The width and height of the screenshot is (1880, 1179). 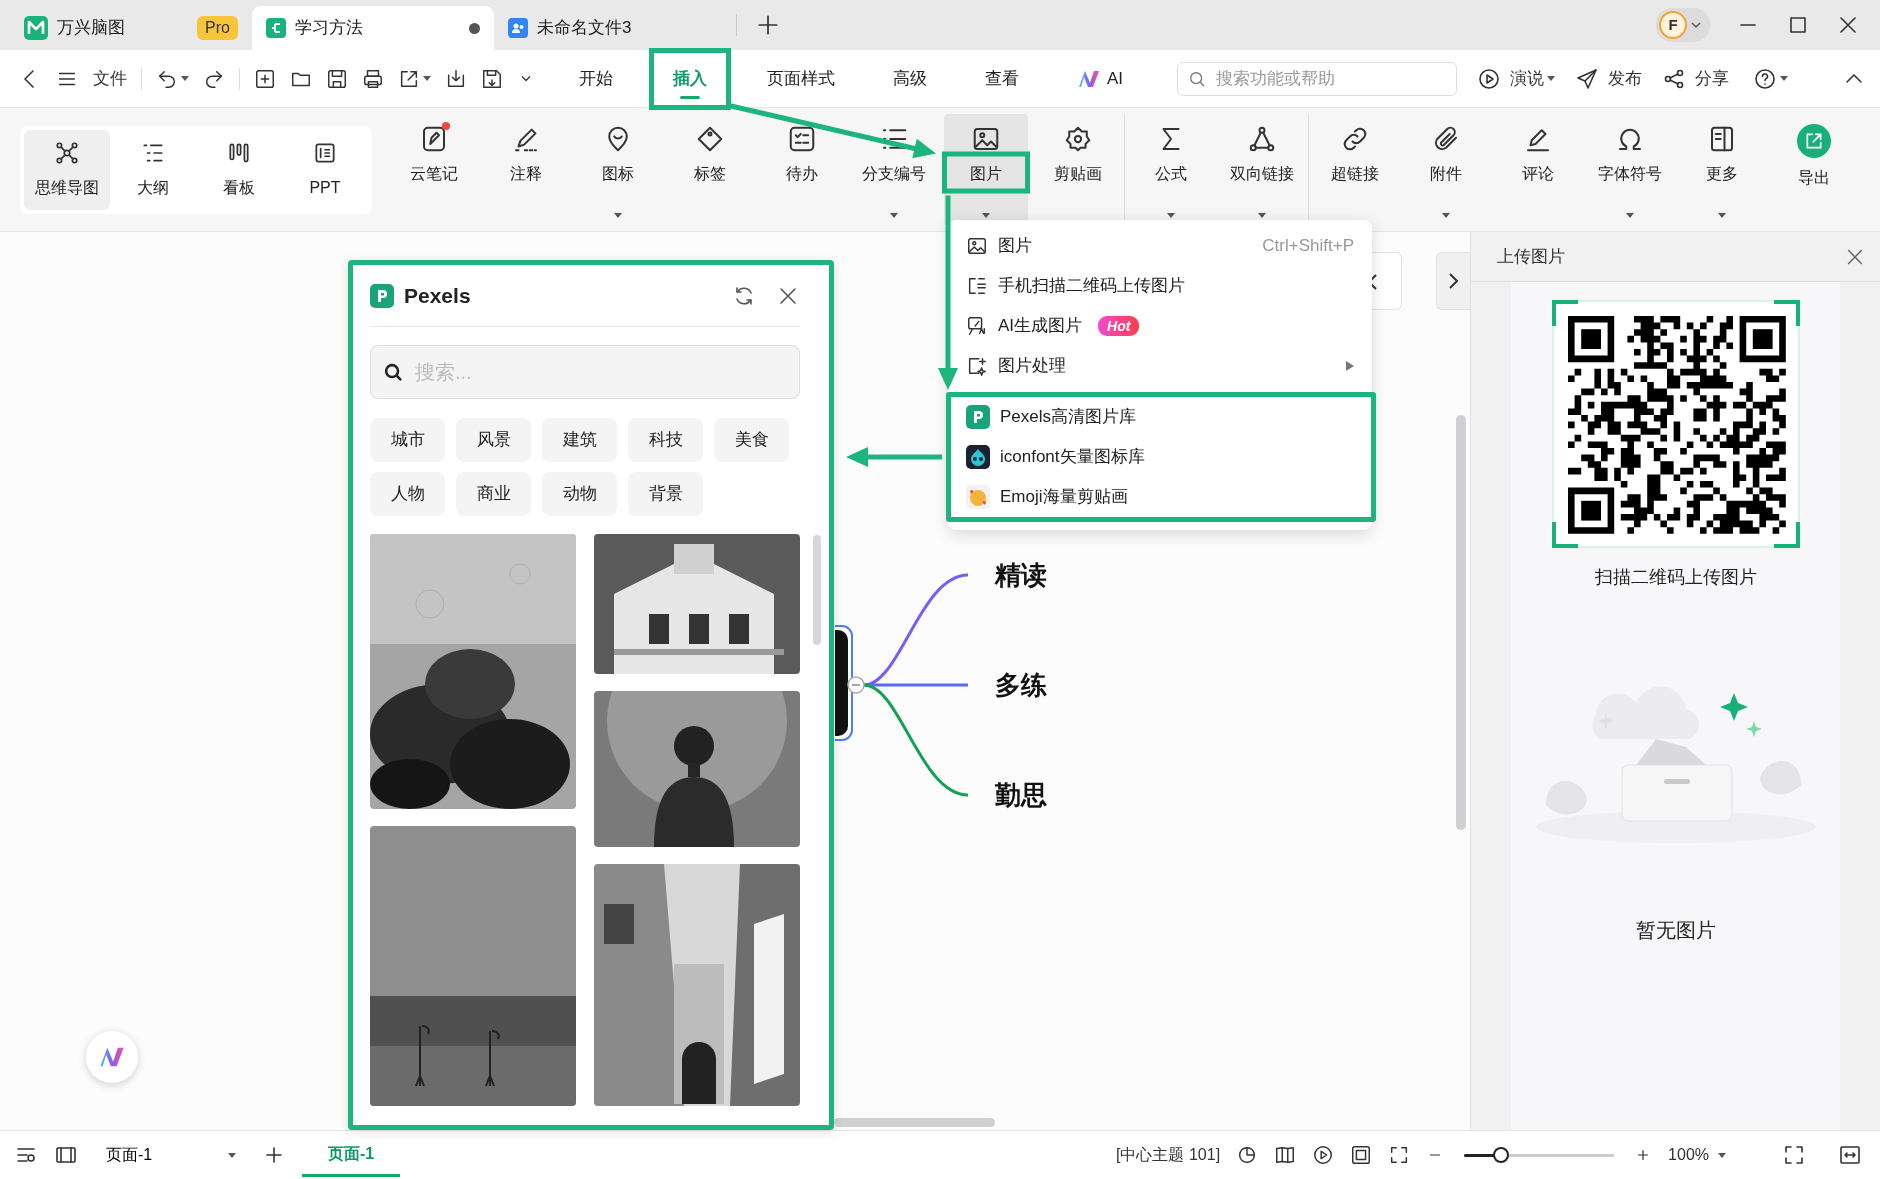 I want to click on file-menu: 文件, so click(x=91, y=78).